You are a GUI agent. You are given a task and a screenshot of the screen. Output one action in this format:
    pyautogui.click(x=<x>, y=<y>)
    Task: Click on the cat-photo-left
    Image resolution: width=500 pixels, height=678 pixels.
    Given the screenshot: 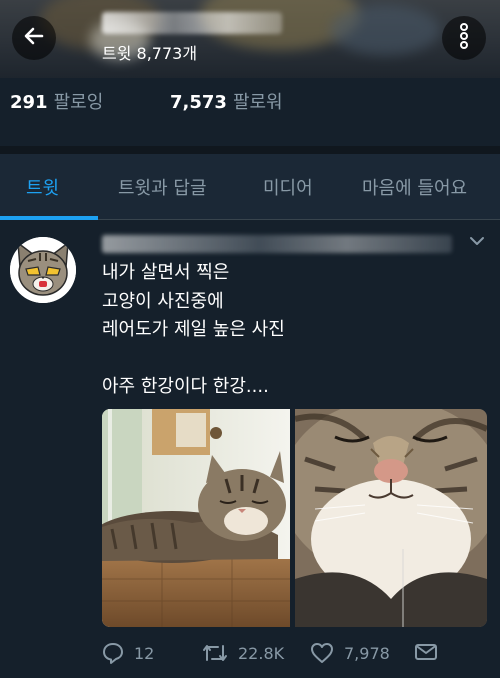 What is the action you would take?
    pyautogui.click(x=196, y=518)
    